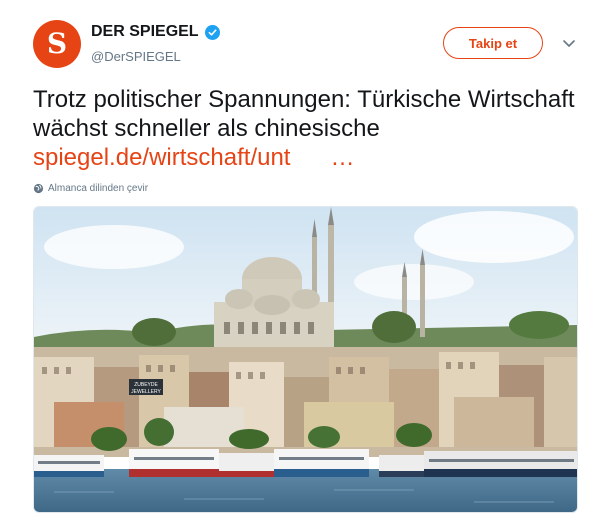  I want to click on chevron-down-icon, so click(569, 43).